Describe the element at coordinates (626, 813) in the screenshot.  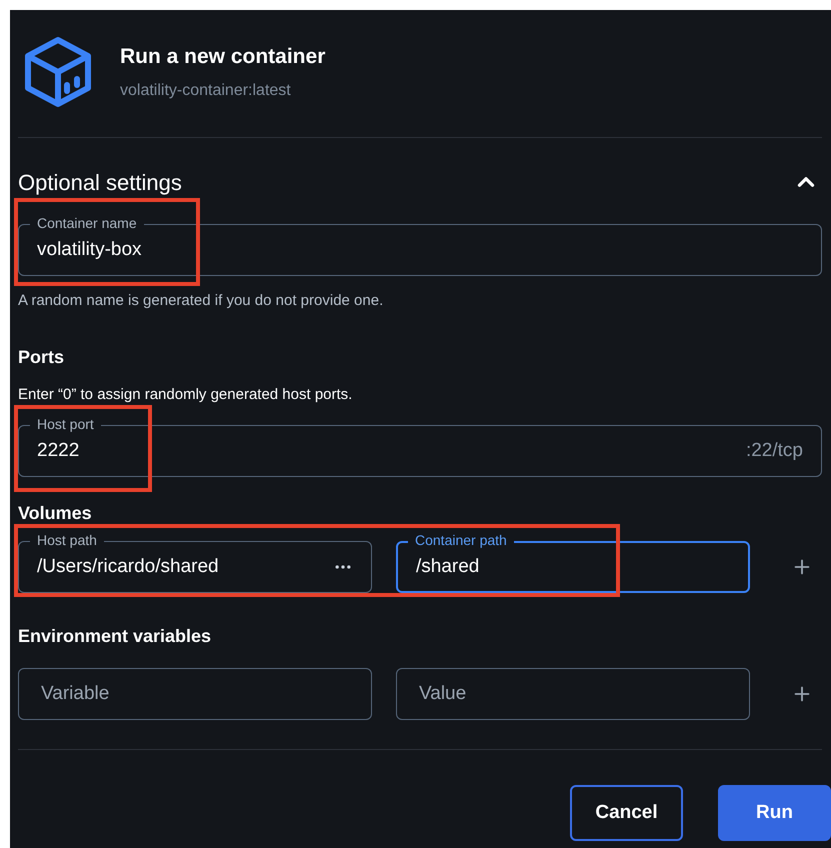
I see `cancel-button: Cancel` at that location.